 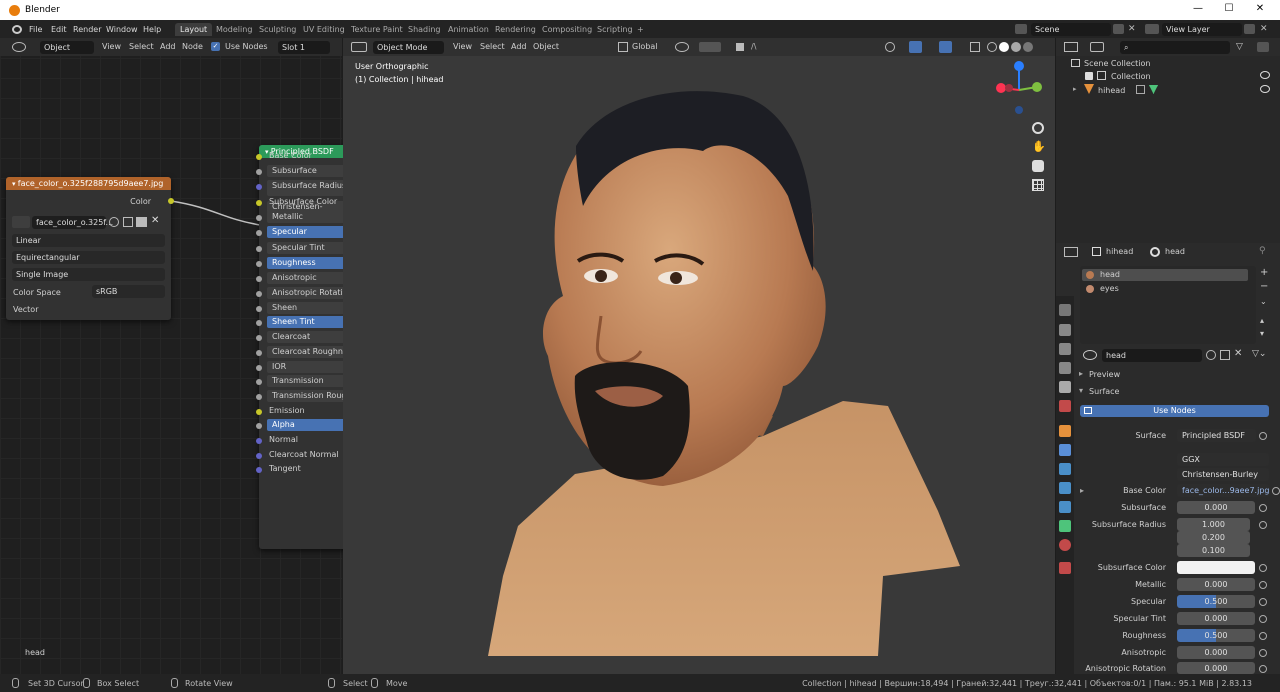 What do you see at coordinates (1065, 469) in the screenshot?
I see `particles-tab-icon` at bounding box center [1065, 469].